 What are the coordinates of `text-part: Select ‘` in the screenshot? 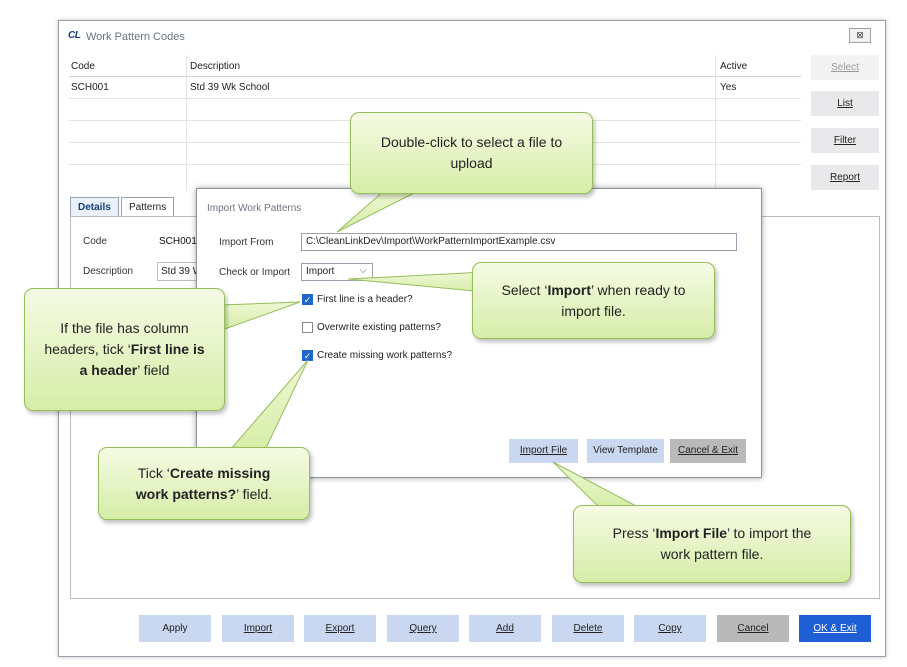 It's located at (524, 289).